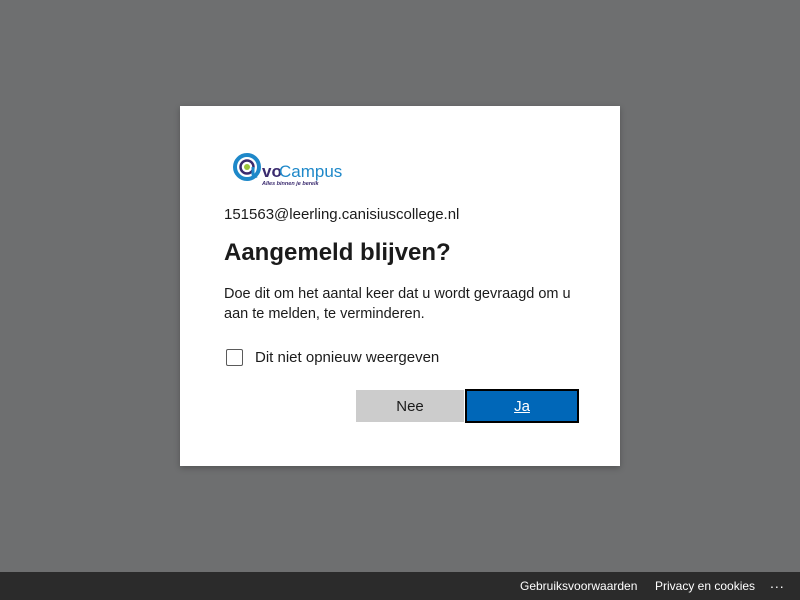 The width and height of the screenshot is (800, 600). Describe the element at coordinates (705, 586) in the screenshot. I see `privacy-cookies-link: Privacy en cookies` at that location.